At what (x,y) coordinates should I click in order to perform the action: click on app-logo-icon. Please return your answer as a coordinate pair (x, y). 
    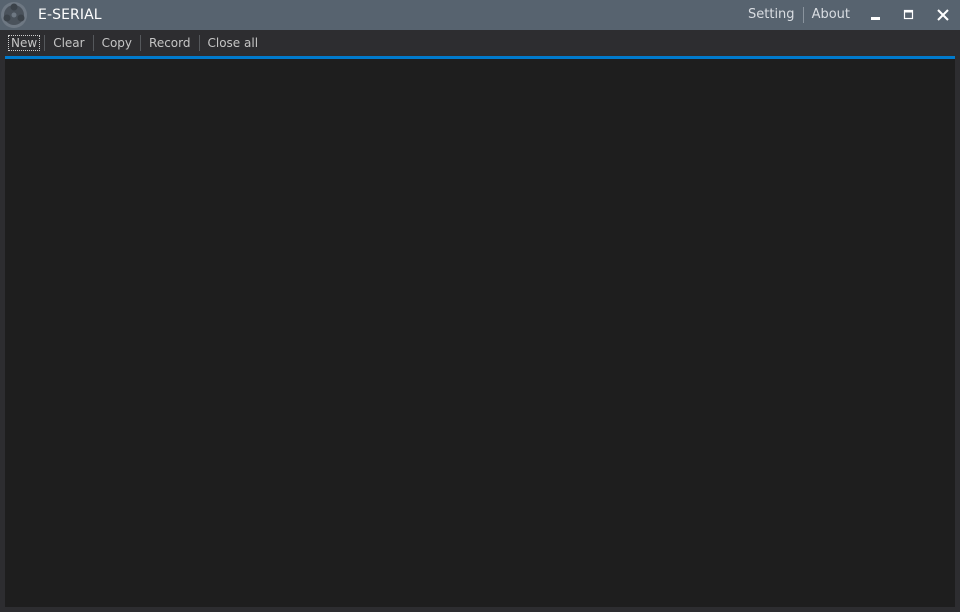
    Looking at the image, I should click on (15, 15).